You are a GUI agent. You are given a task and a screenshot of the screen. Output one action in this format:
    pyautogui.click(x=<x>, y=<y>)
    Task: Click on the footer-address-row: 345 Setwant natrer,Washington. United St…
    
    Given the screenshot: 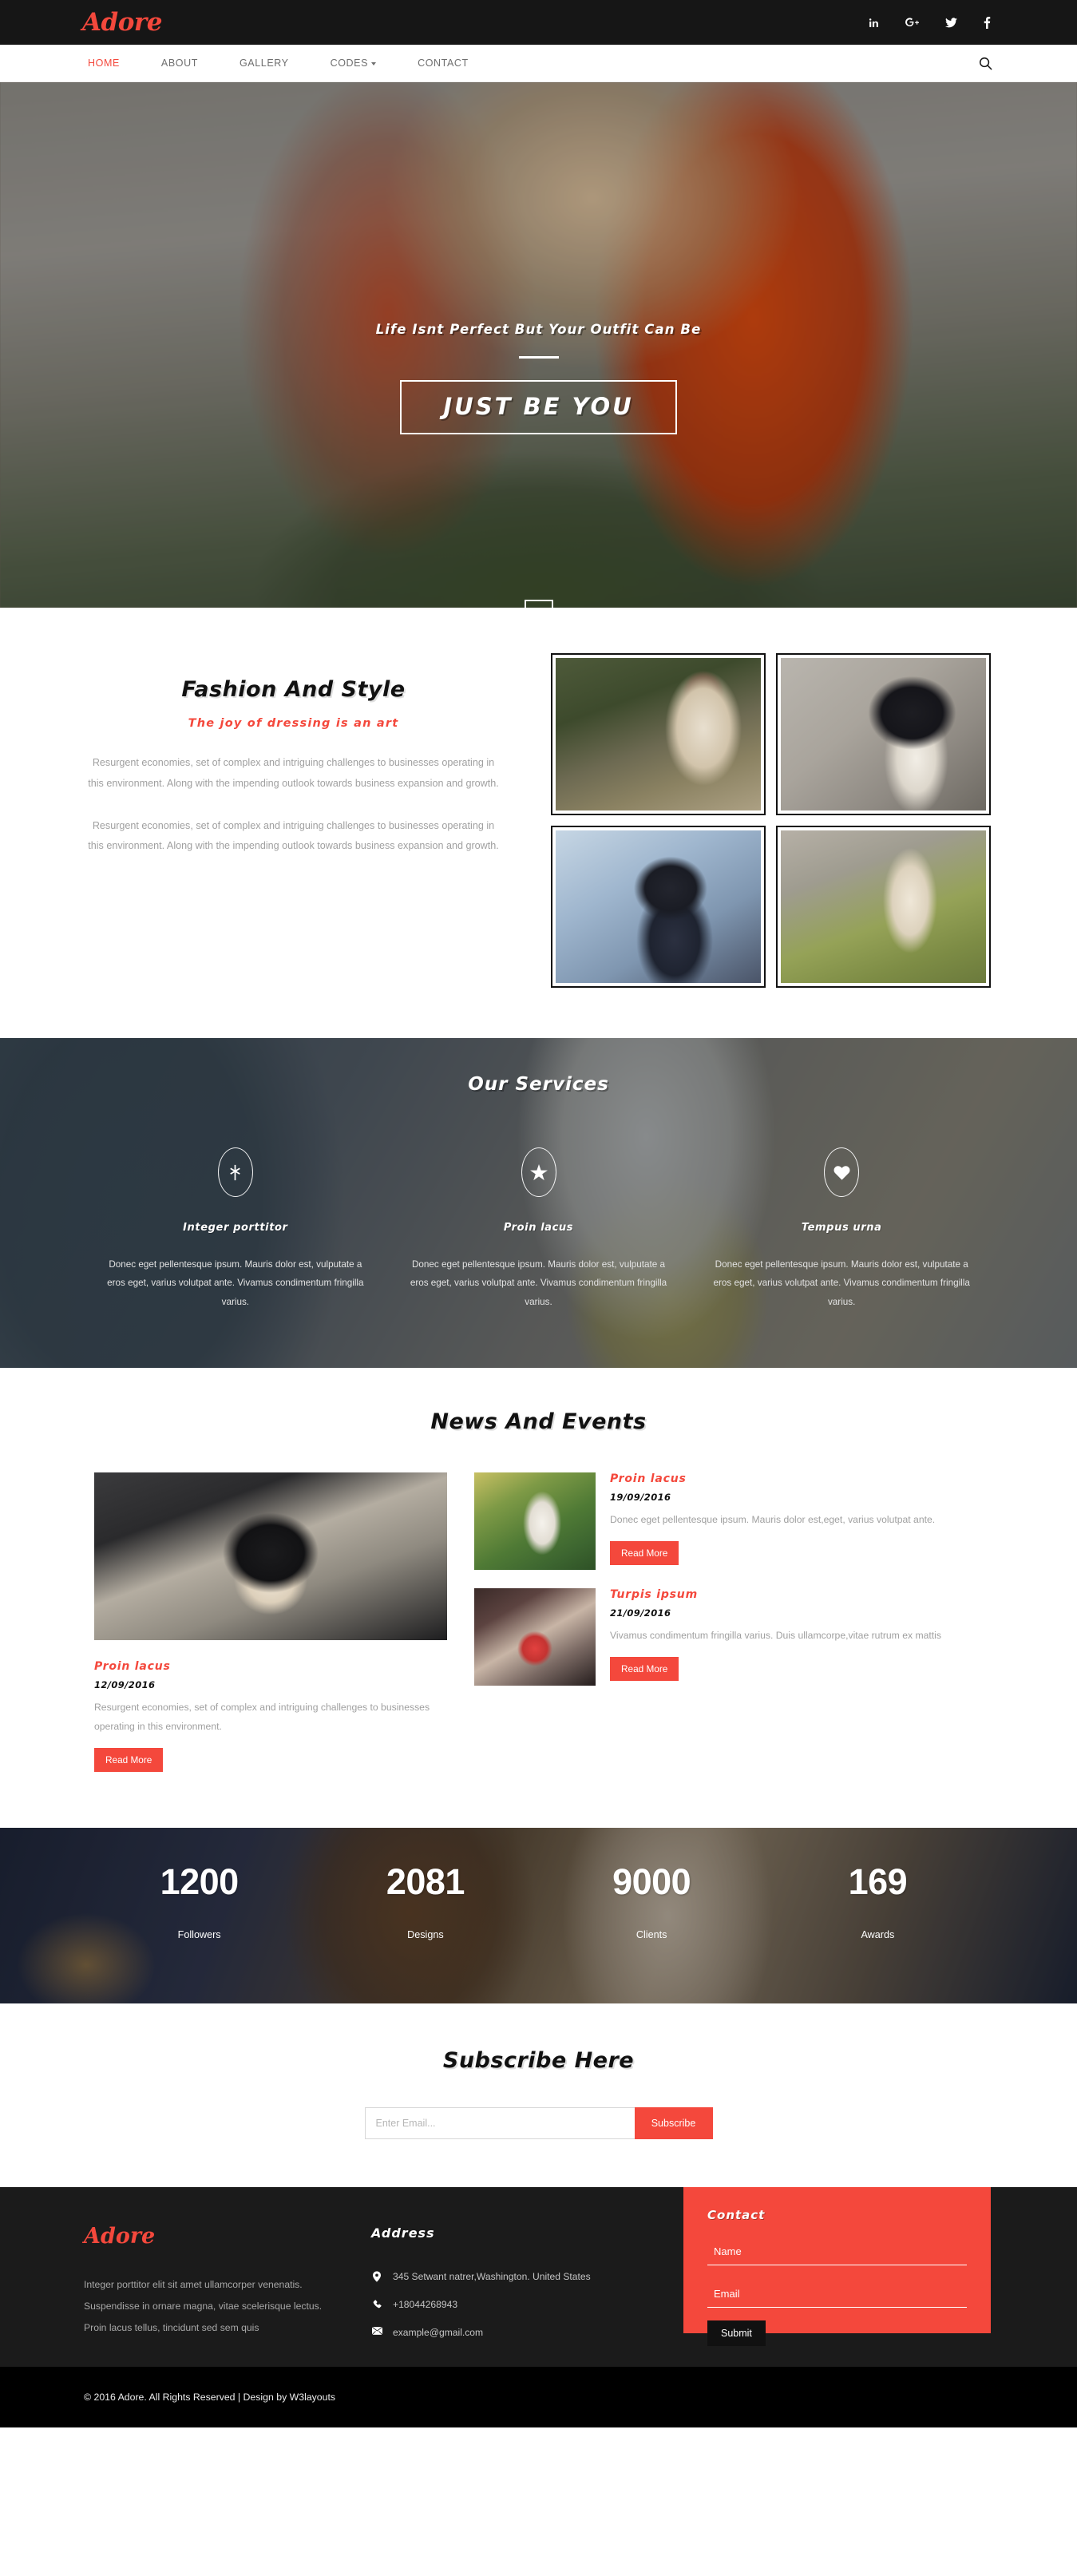 What is the action you would take?
    pyautogui.click(x=527, y=2276)
    